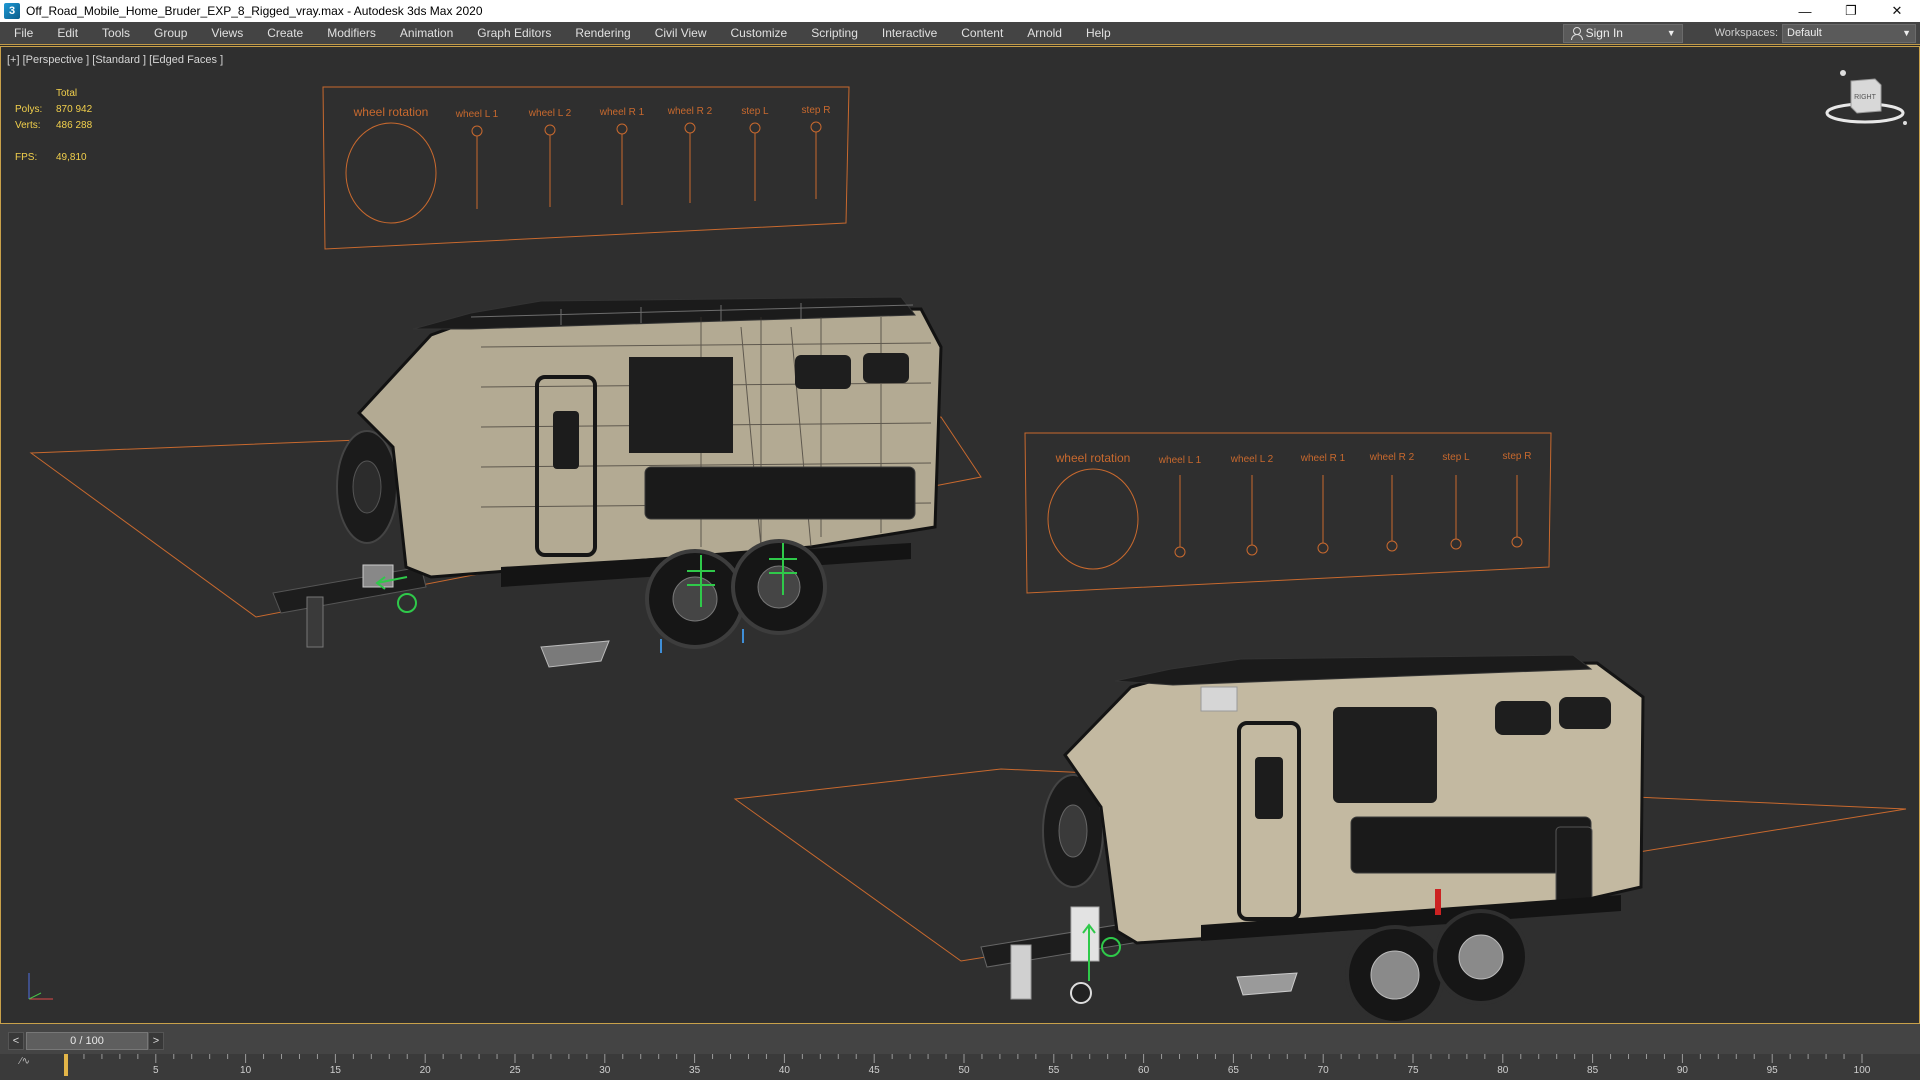 The width and height of the screenshot is (1920, 1080). What do you see at coordinates (1312, 838) in the screenshot?
I see `trailer-model-shaded` at bounding box center [1312, 838].